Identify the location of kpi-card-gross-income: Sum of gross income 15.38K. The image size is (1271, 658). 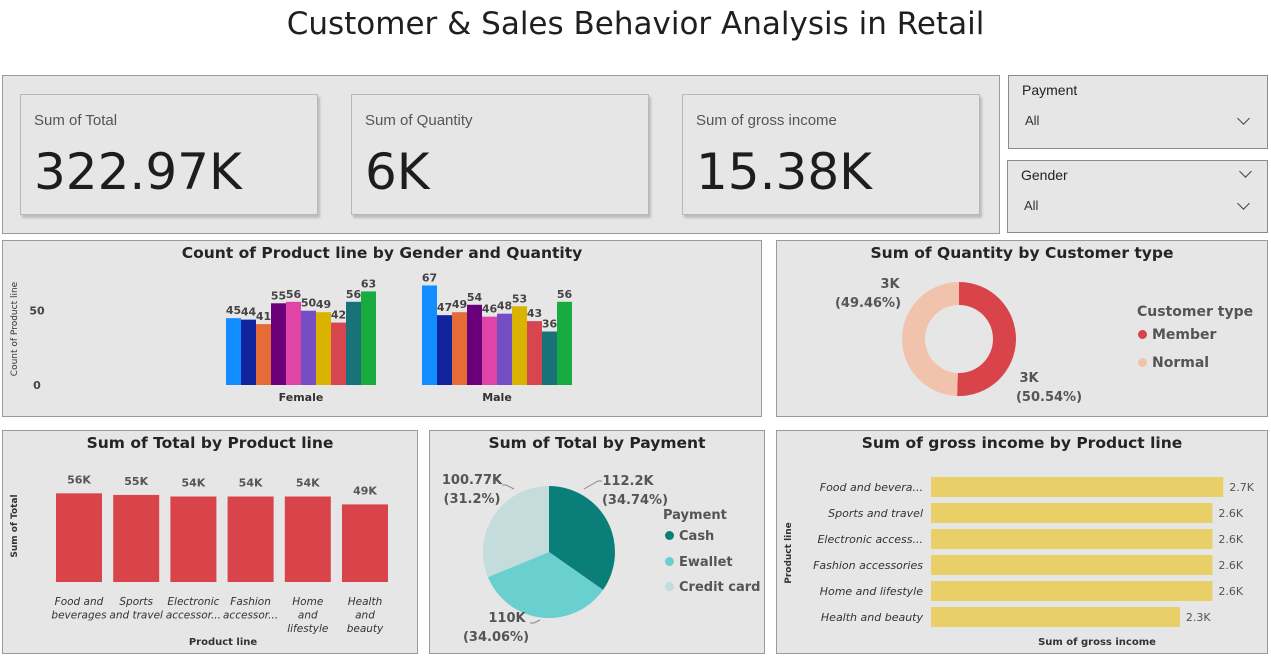
(831, 154).